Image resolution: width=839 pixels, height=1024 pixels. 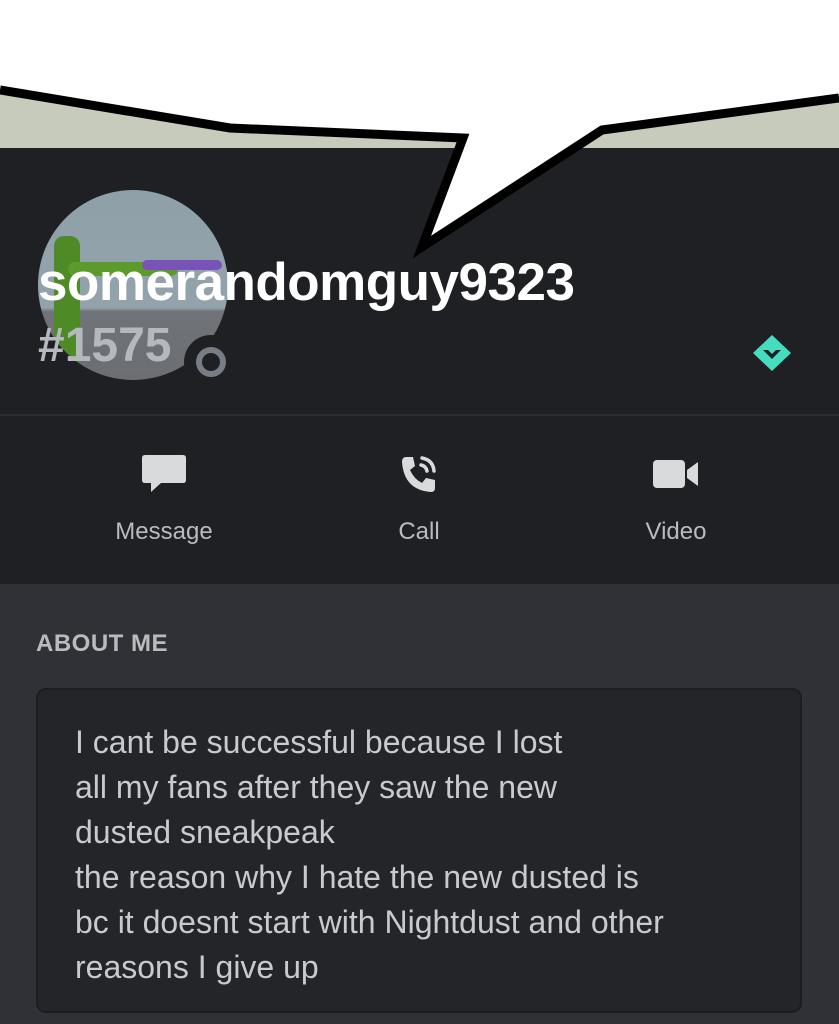 I want to click on call-label: Call, so click(x=419, y=531).